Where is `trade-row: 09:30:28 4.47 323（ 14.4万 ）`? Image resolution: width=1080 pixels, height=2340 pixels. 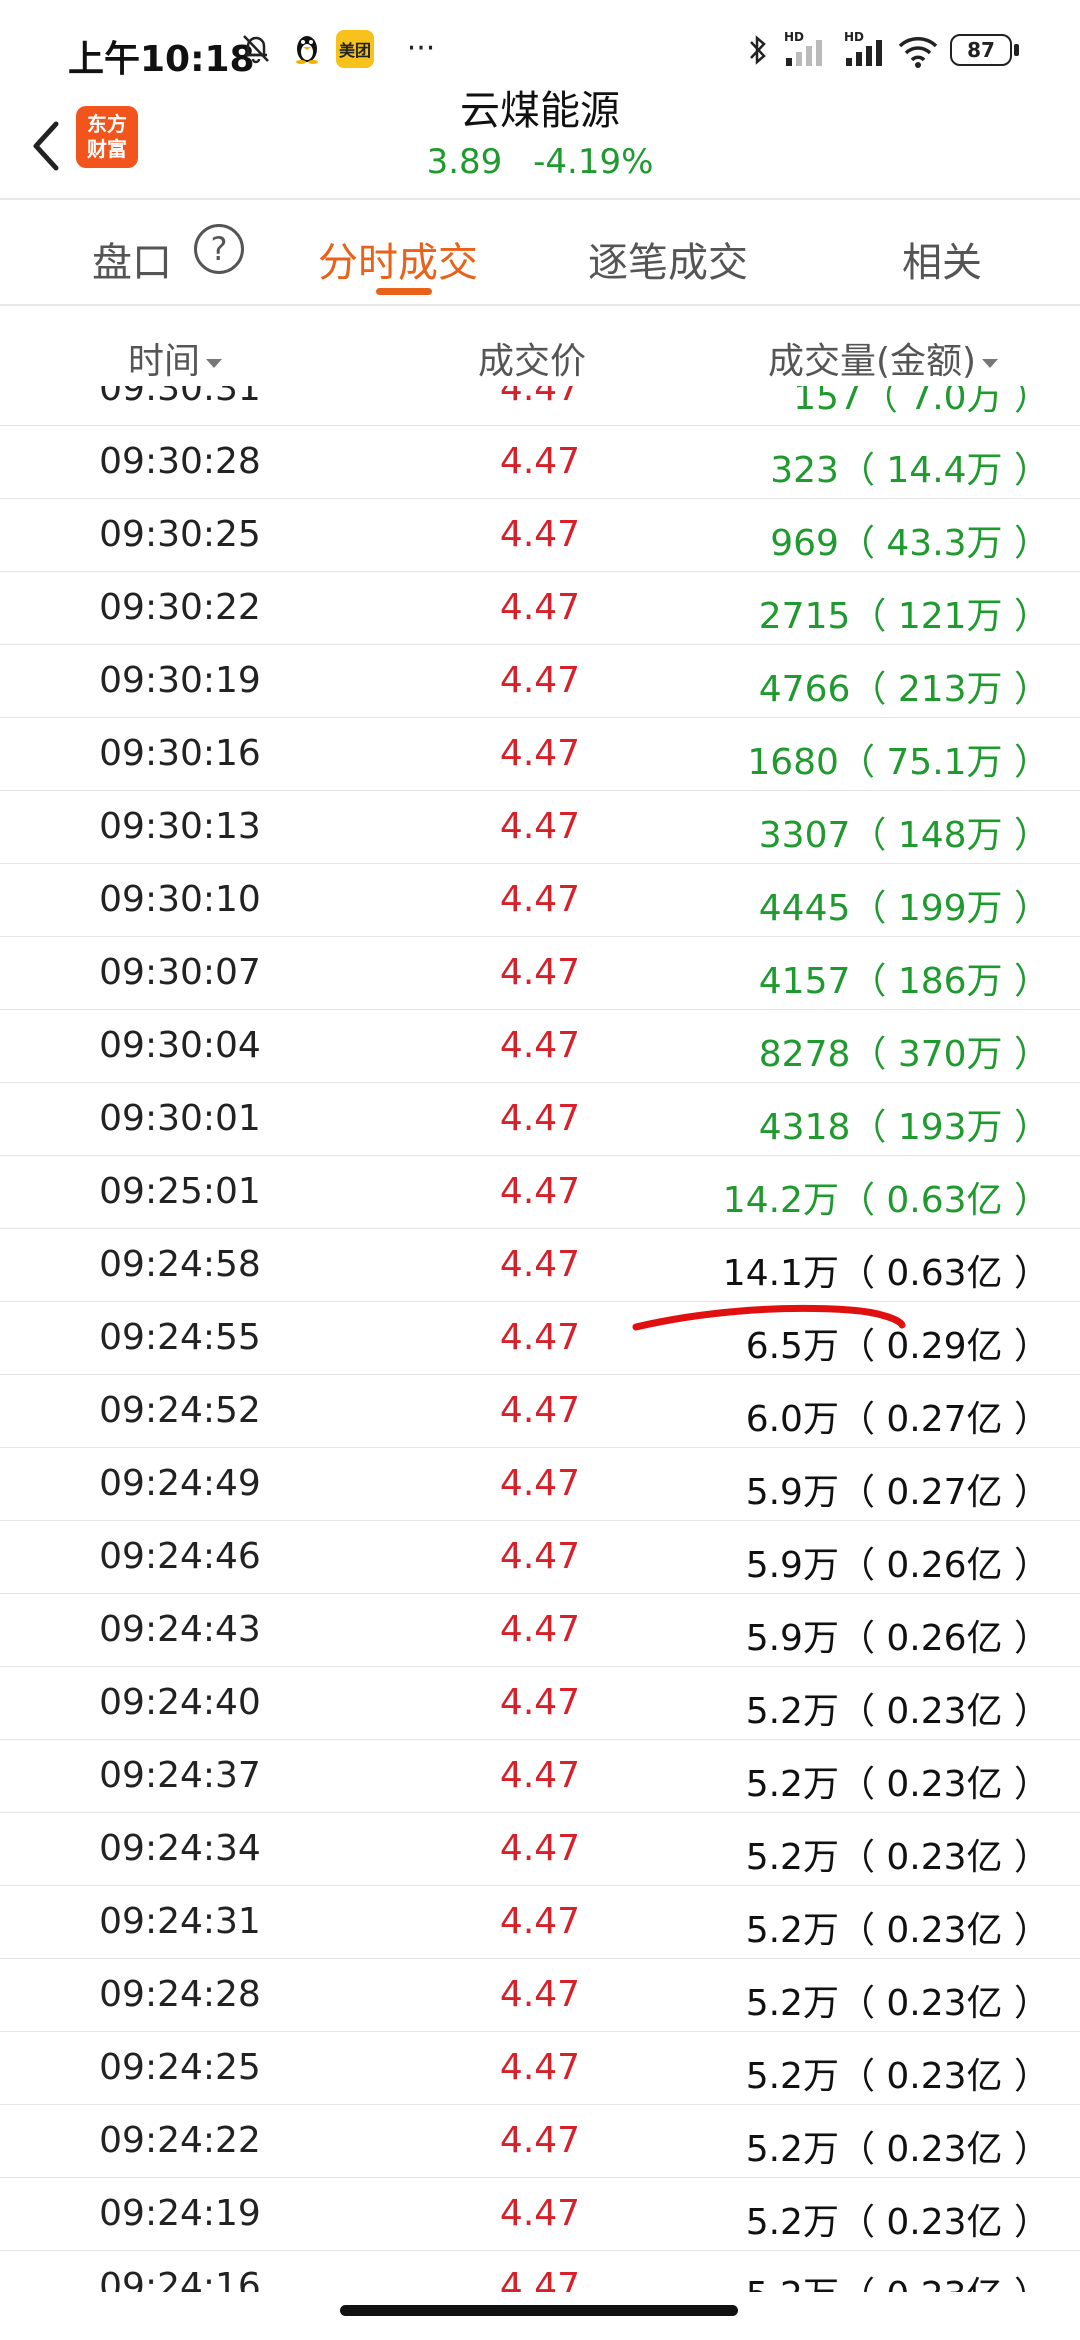 trade-row: 09:30:28 4.47 323（ 14.4万 ） is located at coordinates (540, 462).